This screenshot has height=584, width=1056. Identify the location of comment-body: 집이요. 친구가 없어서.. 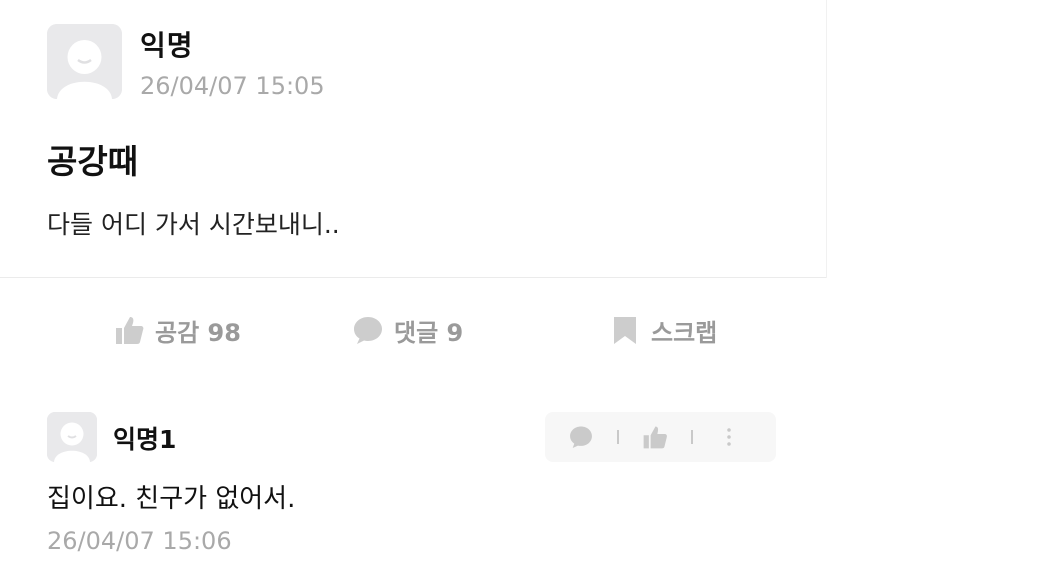
(171, 499).